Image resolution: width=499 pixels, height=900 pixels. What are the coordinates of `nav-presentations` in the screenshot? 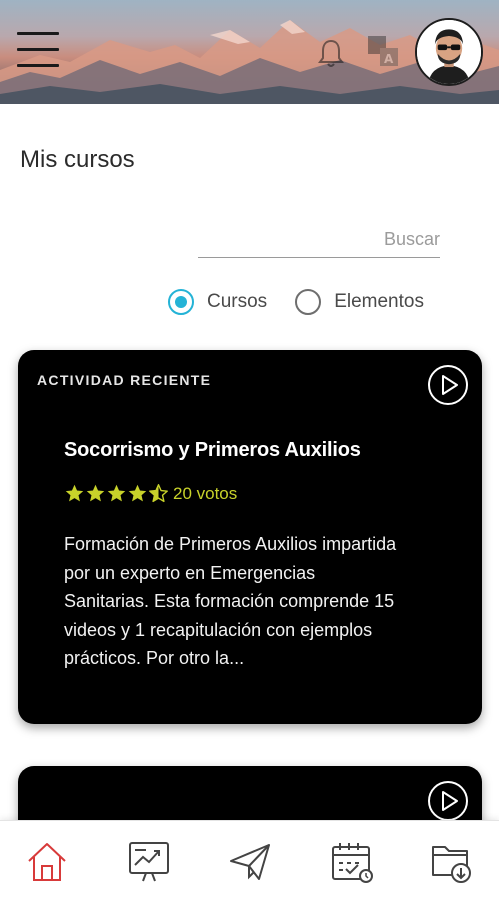 It's located at (149, 862).